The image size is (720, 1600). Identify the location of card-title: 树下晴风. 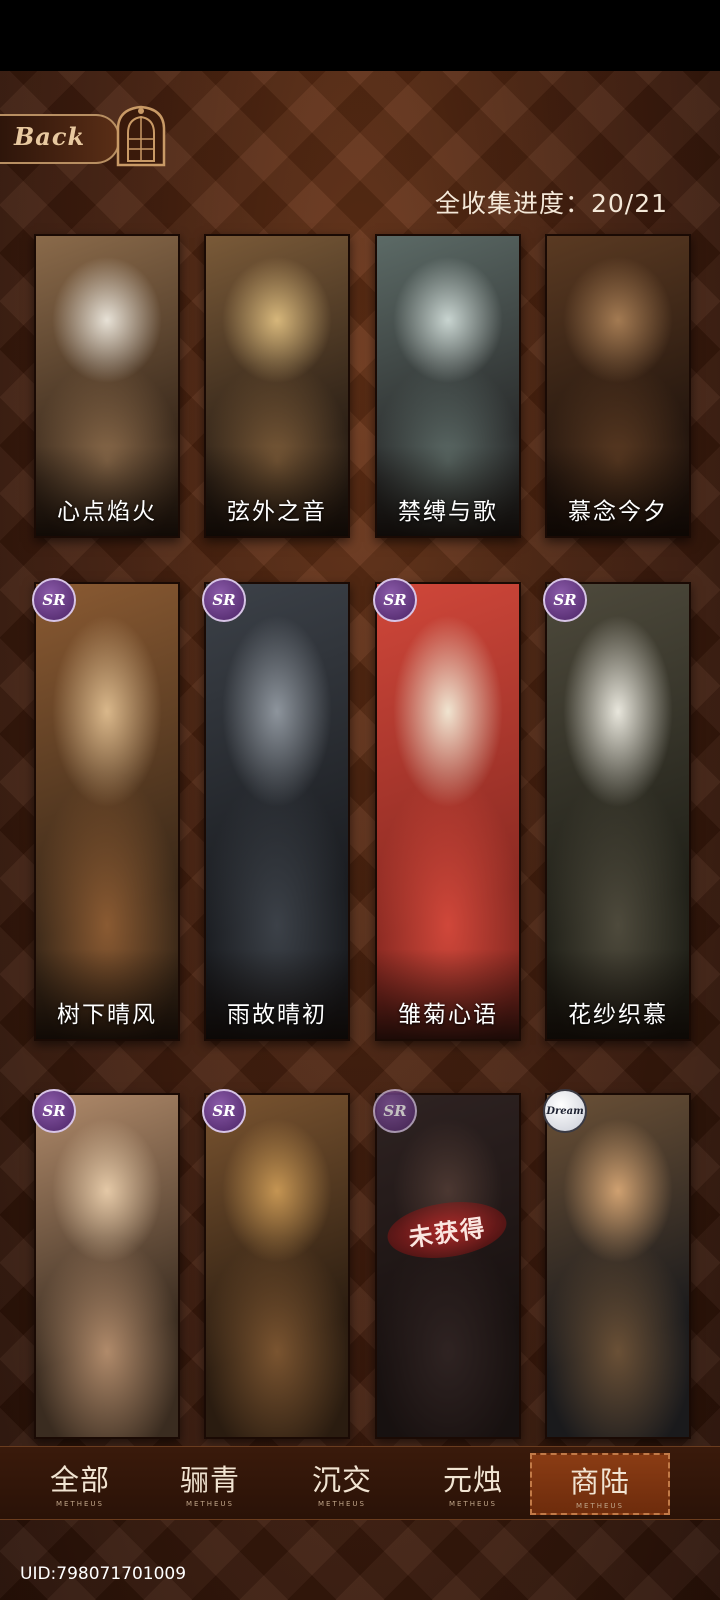
(107, 1015).